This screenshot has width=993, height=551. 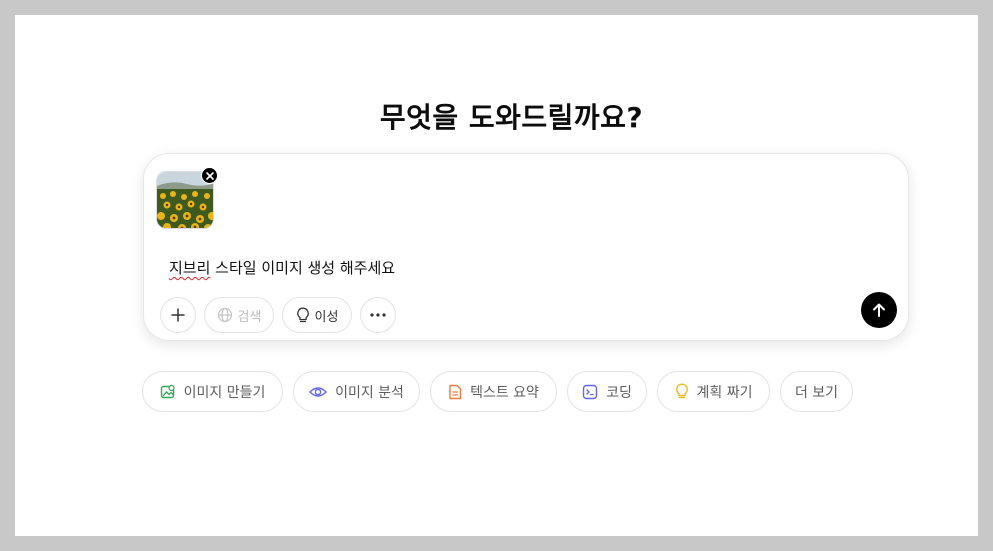 I want to click on search-button: 검색, so click(x=239, y=315).